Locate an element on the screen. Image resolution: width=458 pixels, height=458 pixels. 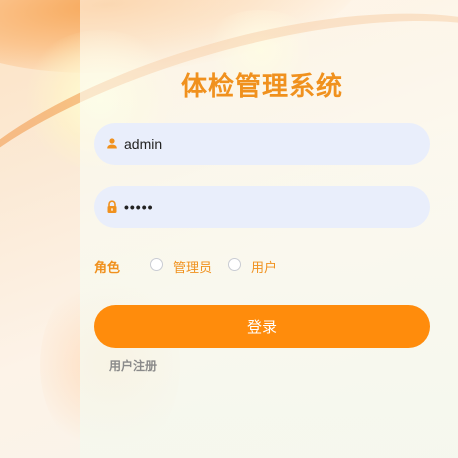
radio-user-label: 用户 is located at coordinates (264, 266).